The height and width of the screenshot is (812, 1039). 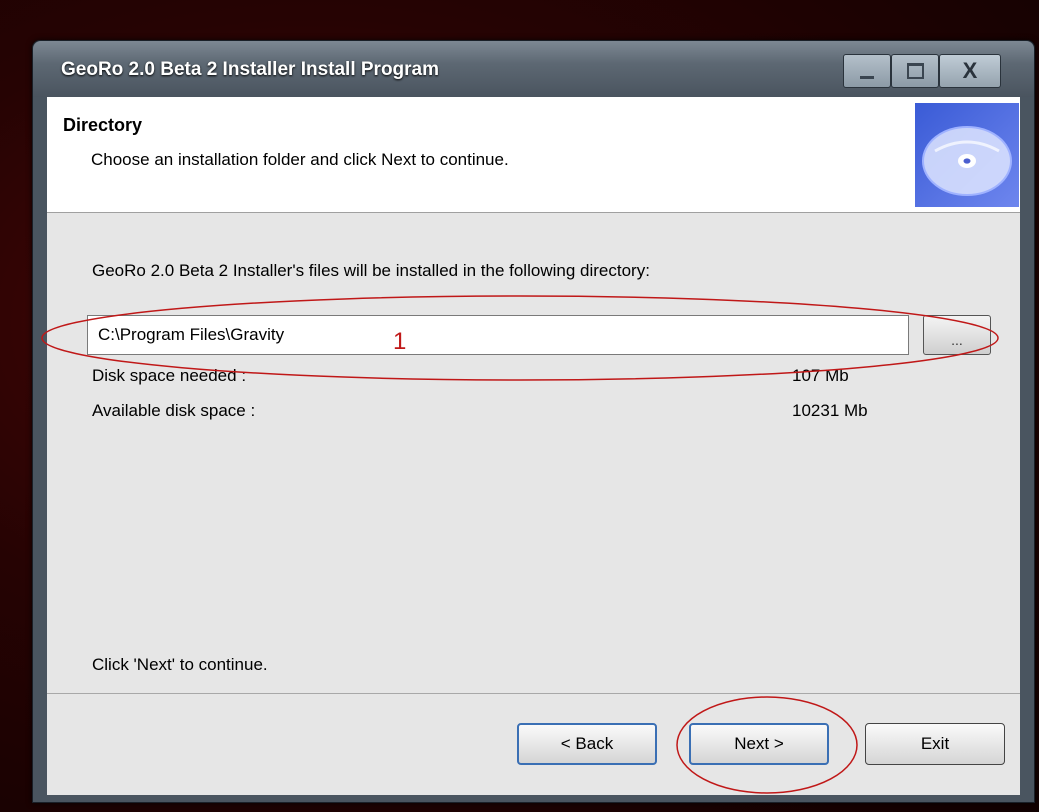 I want to click on close-button: X, so click(x=970, y=71).